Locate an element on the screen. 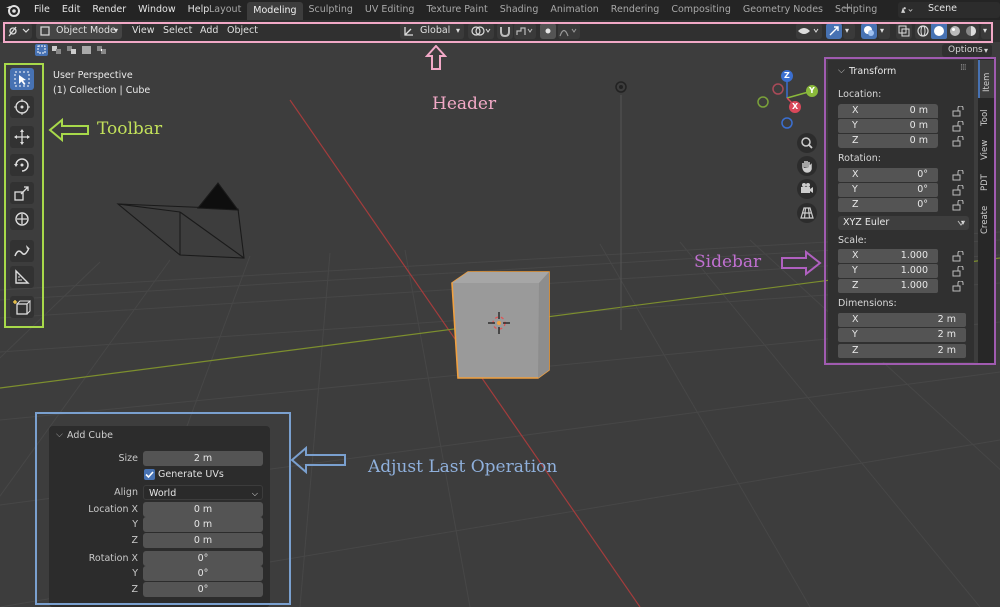 The image size is (1000, 607). move-icon is located at coordinates (22, 137).